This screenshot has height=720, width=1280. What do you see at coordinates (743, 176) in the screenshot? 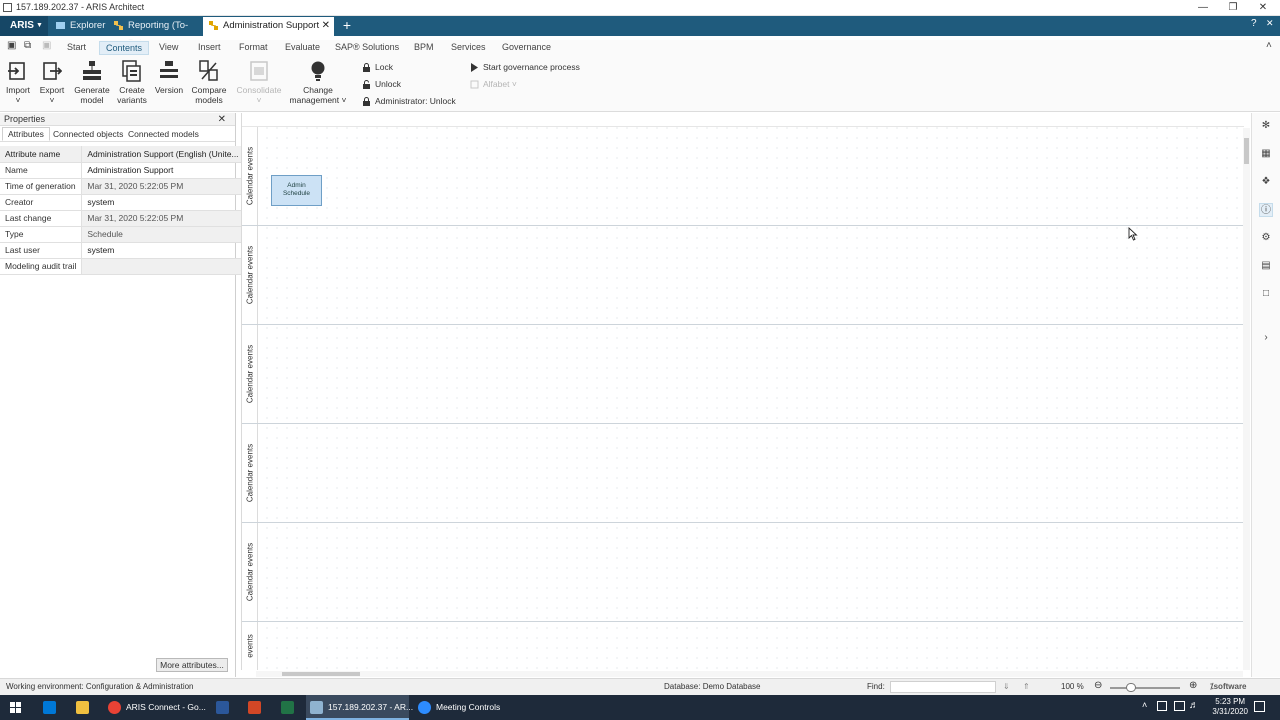
I see `swimlane-row: Calendar events Admin Schedule` at bounding box center [743, 176].